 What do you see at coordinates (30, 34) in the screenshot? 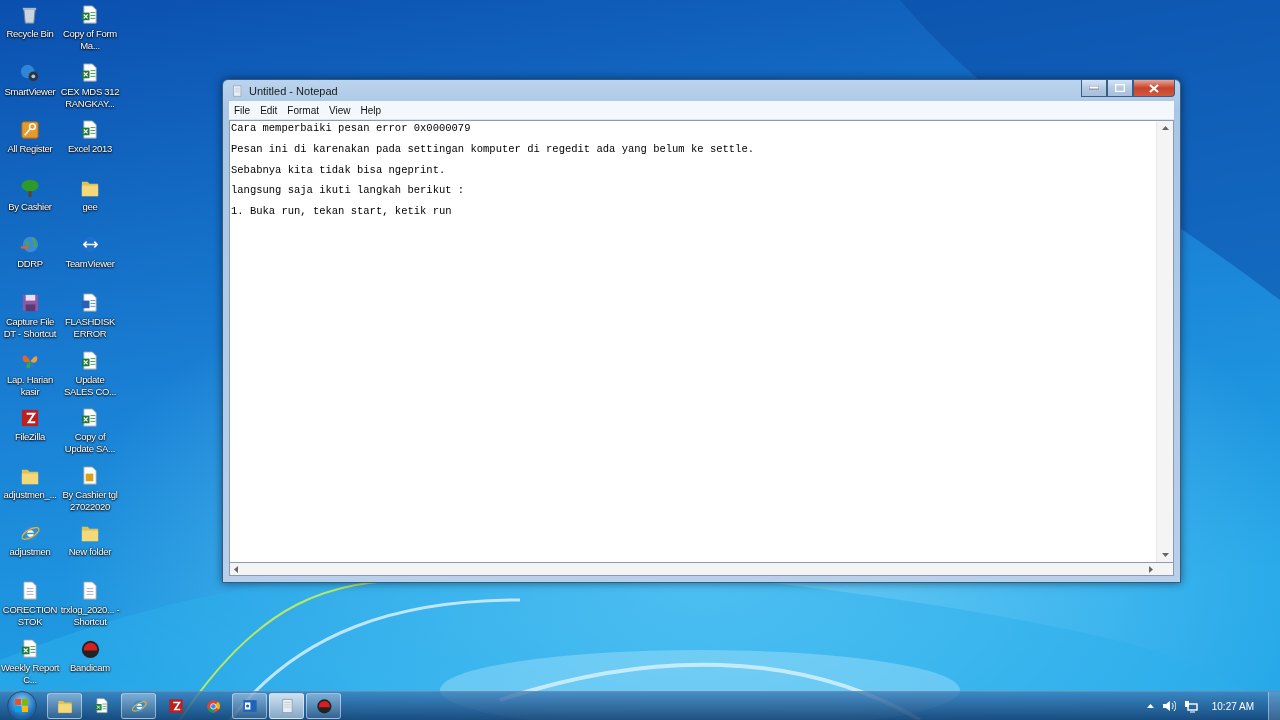
I see `icon-label: Recycle Bin` at bounding box center [30, 34].